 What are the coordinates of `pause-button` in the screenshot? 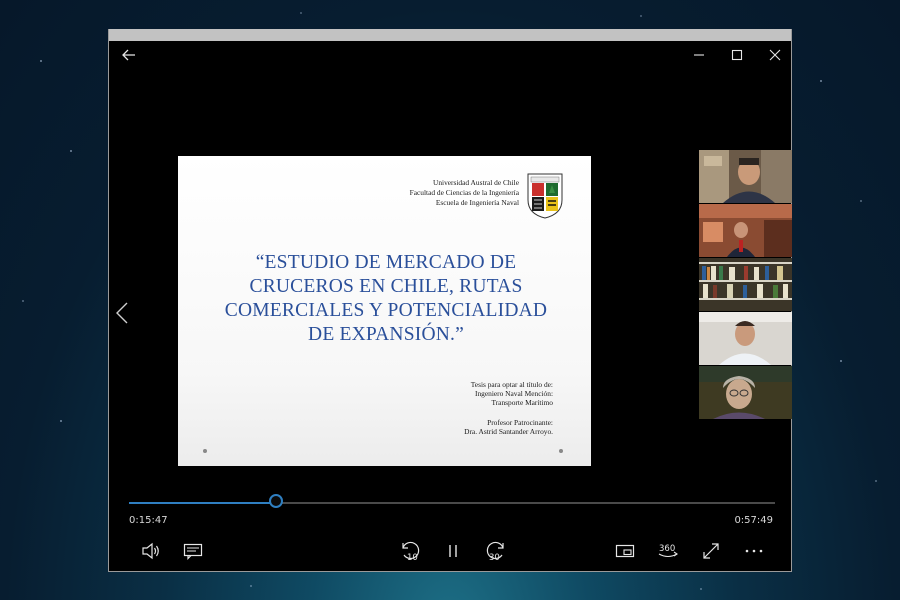 It's located at (453, 551).